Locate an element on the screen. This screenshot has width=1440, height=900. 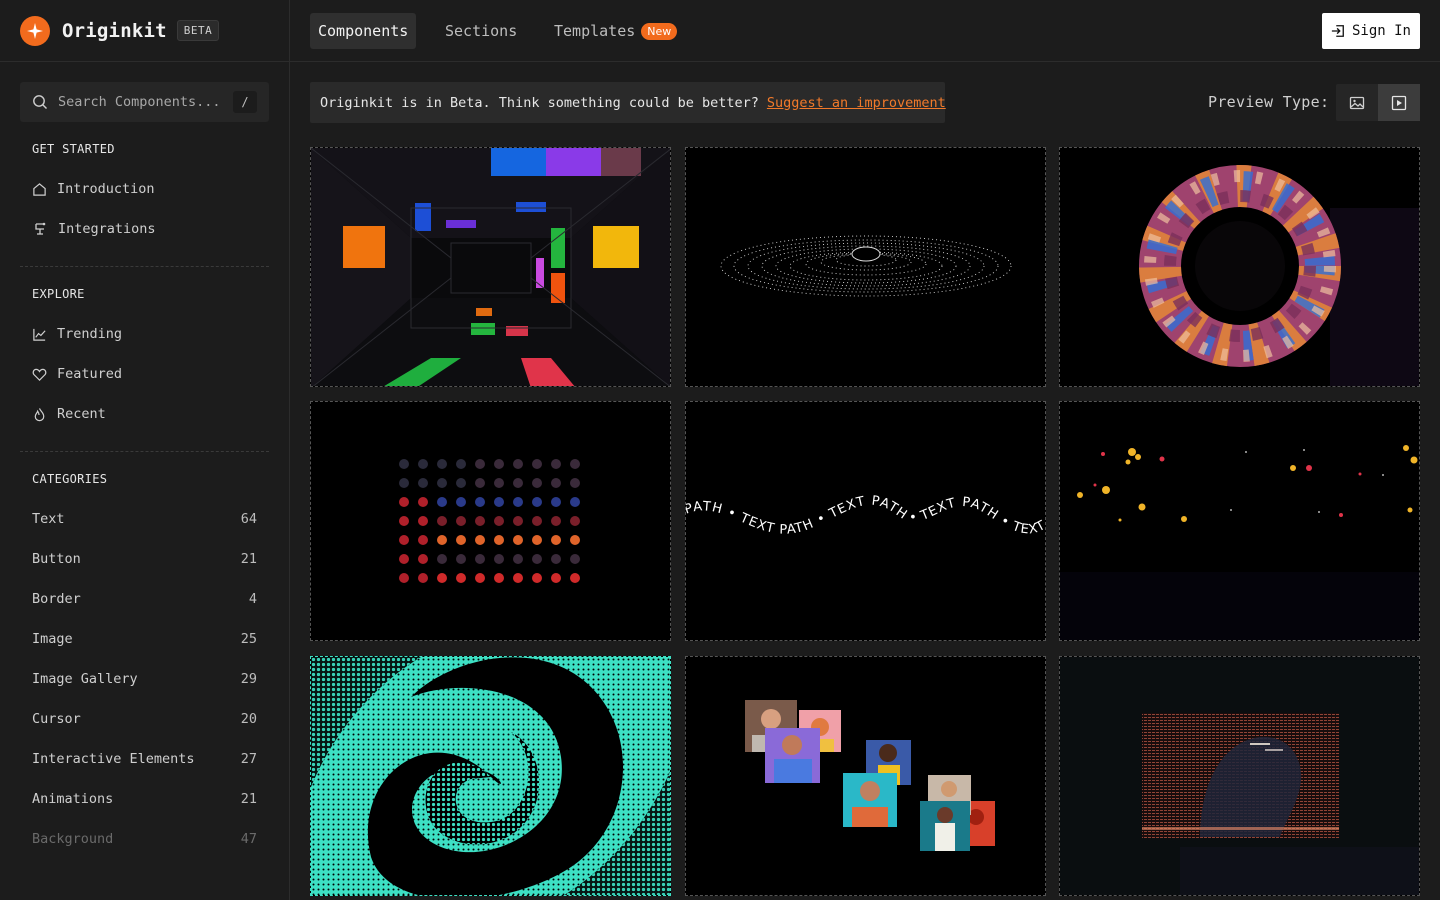
category-label: Text is located at coordinates (48, 519).